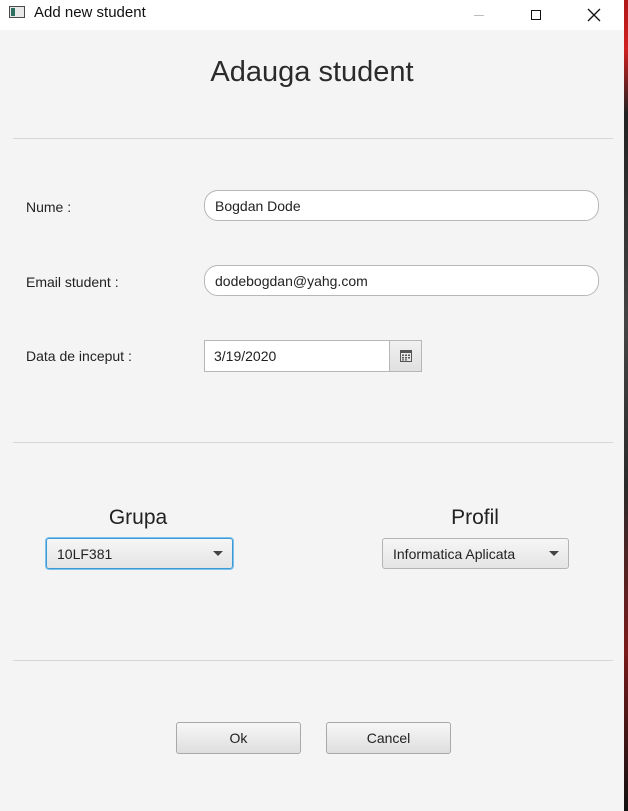  Describe the element at coordinates (454, 553) in the screenshot. I see `profile-value: Informatica Aplicata` at that location.